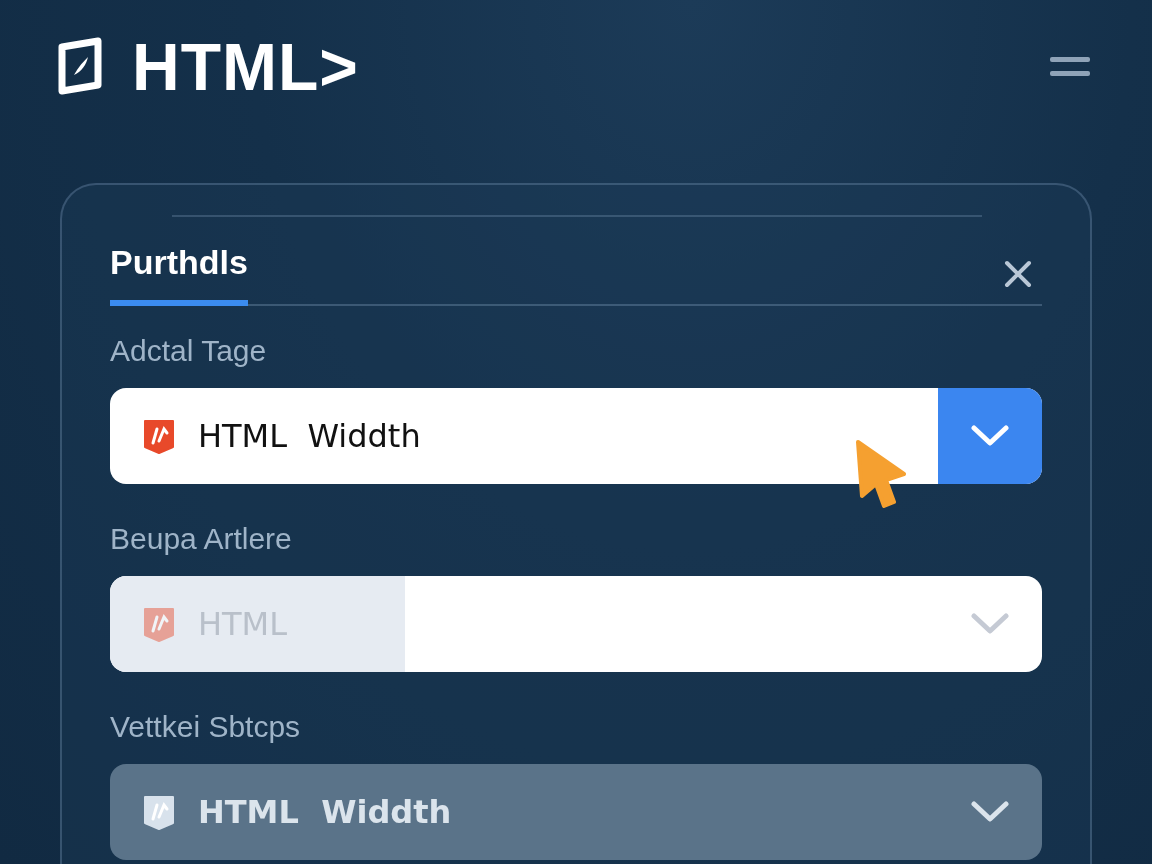  I want to click on field-label: Beupa Artlere, so click(201, 539).